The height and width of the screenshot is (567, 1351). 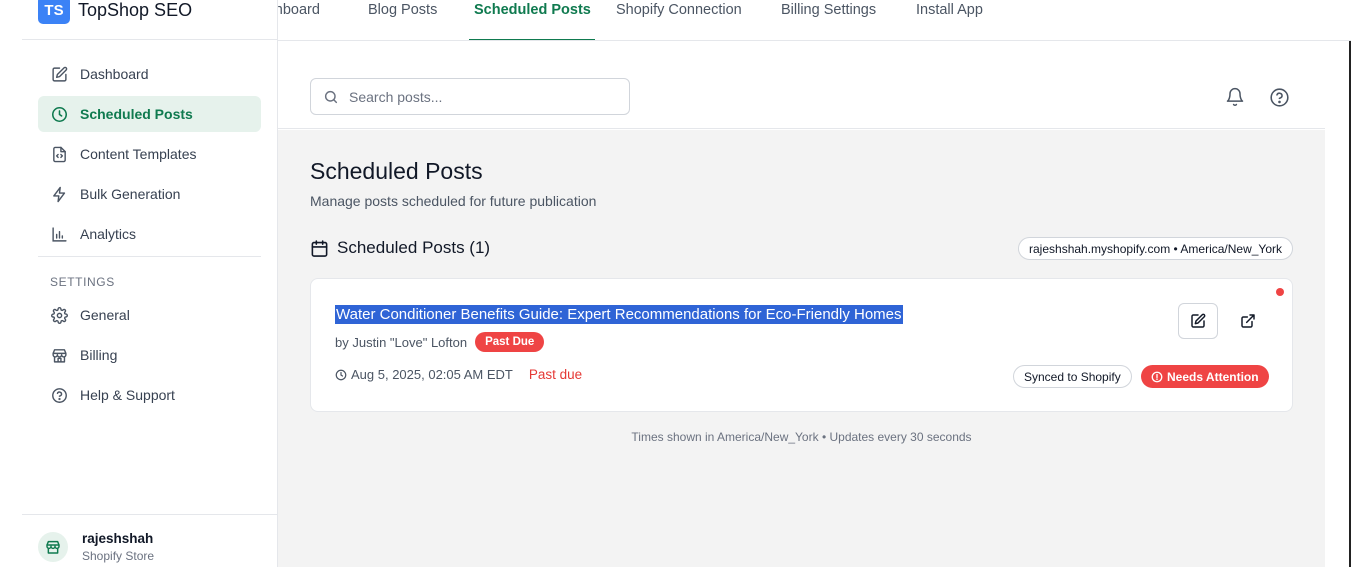 What do you see at coordinates (319, 248) in the screenshot?
I see `calendar-icon` at bounding box center [319, 248].